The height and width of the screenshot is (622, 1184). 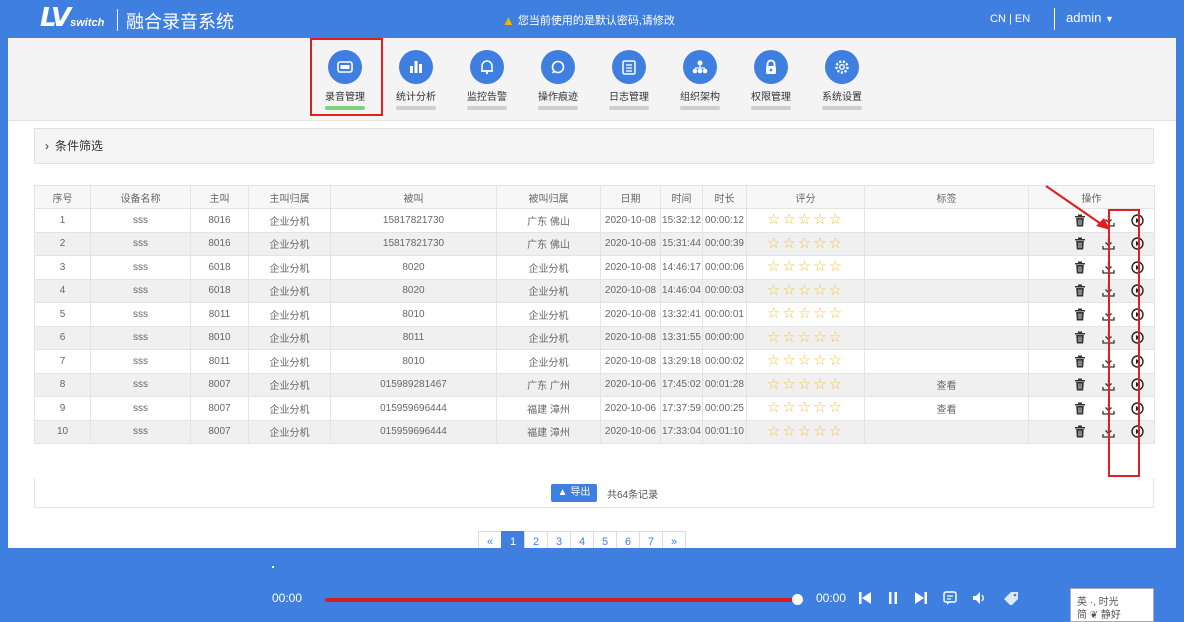 I want to click on caret-down-icon: ▼, so click(x=1109, y=19).